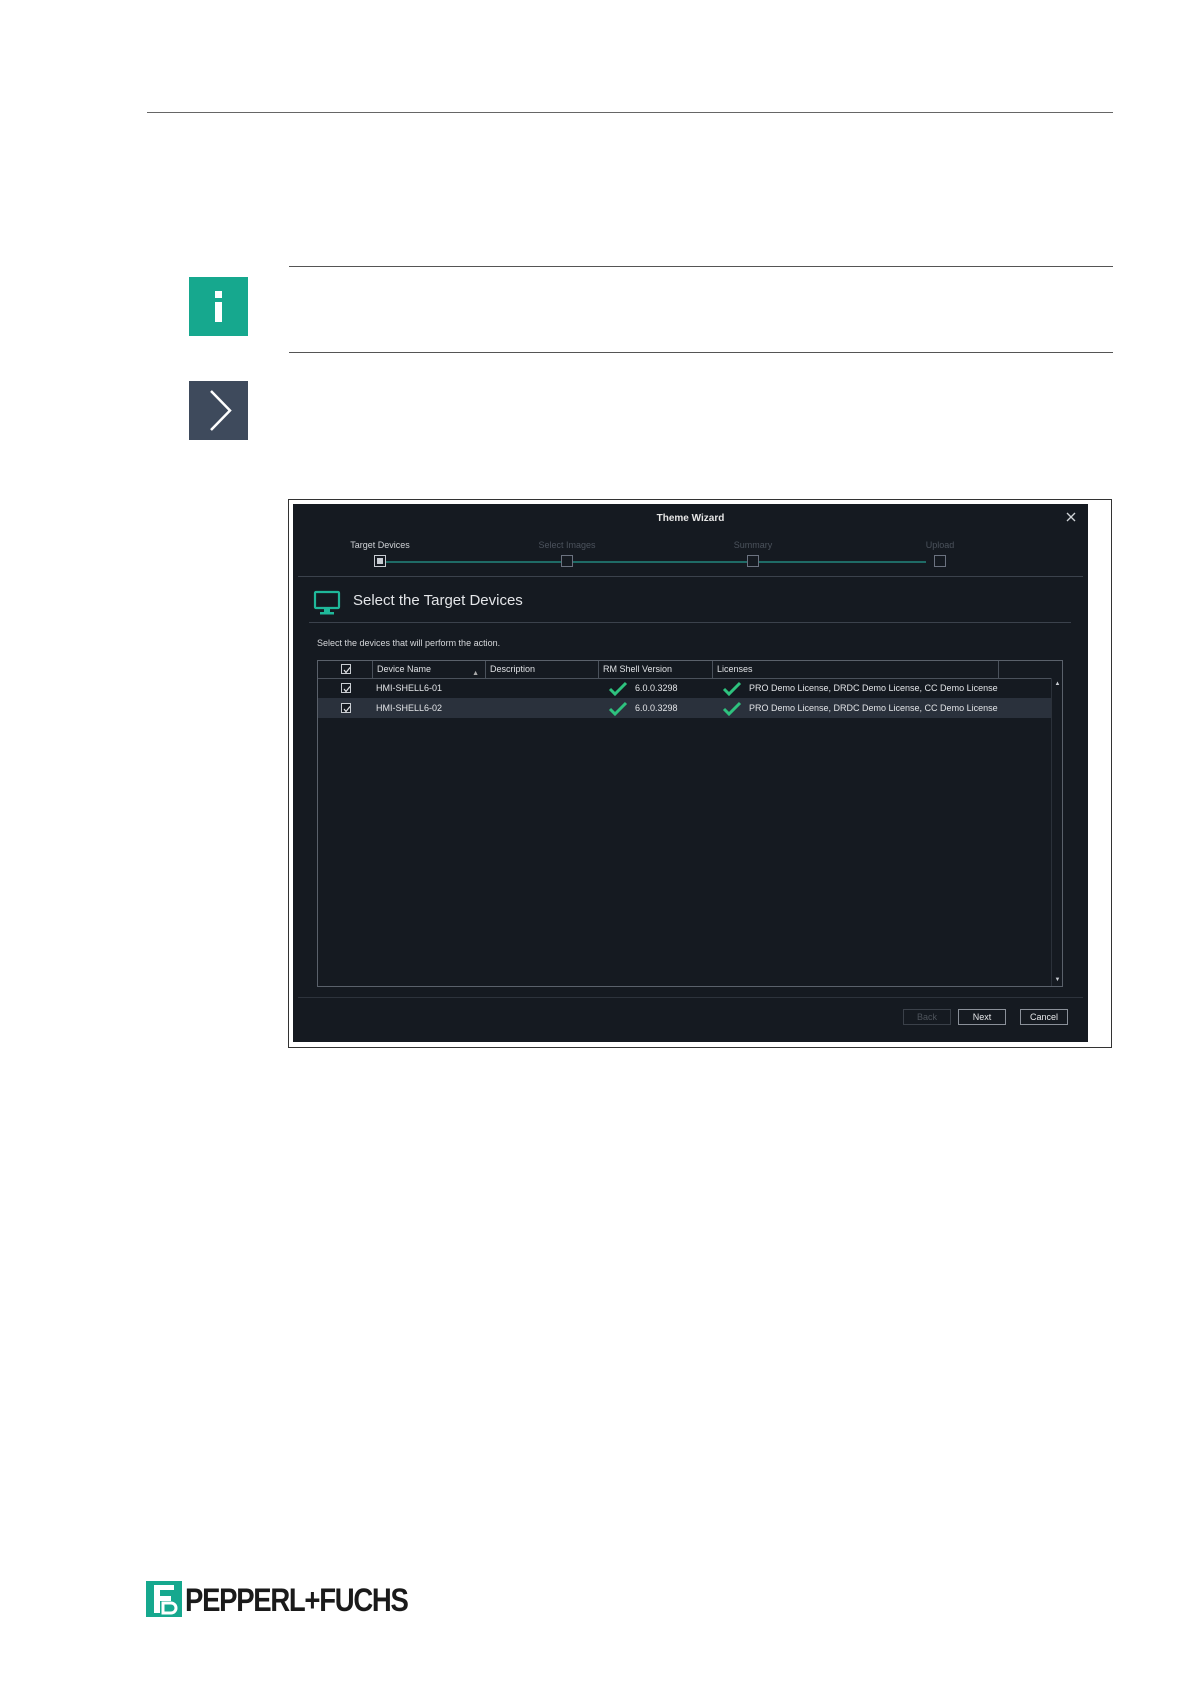 The width and height of the screenshot is (1190, 1684). I want to click on vertical-scrollbar: ▲ ▼, so click(1056, 832).